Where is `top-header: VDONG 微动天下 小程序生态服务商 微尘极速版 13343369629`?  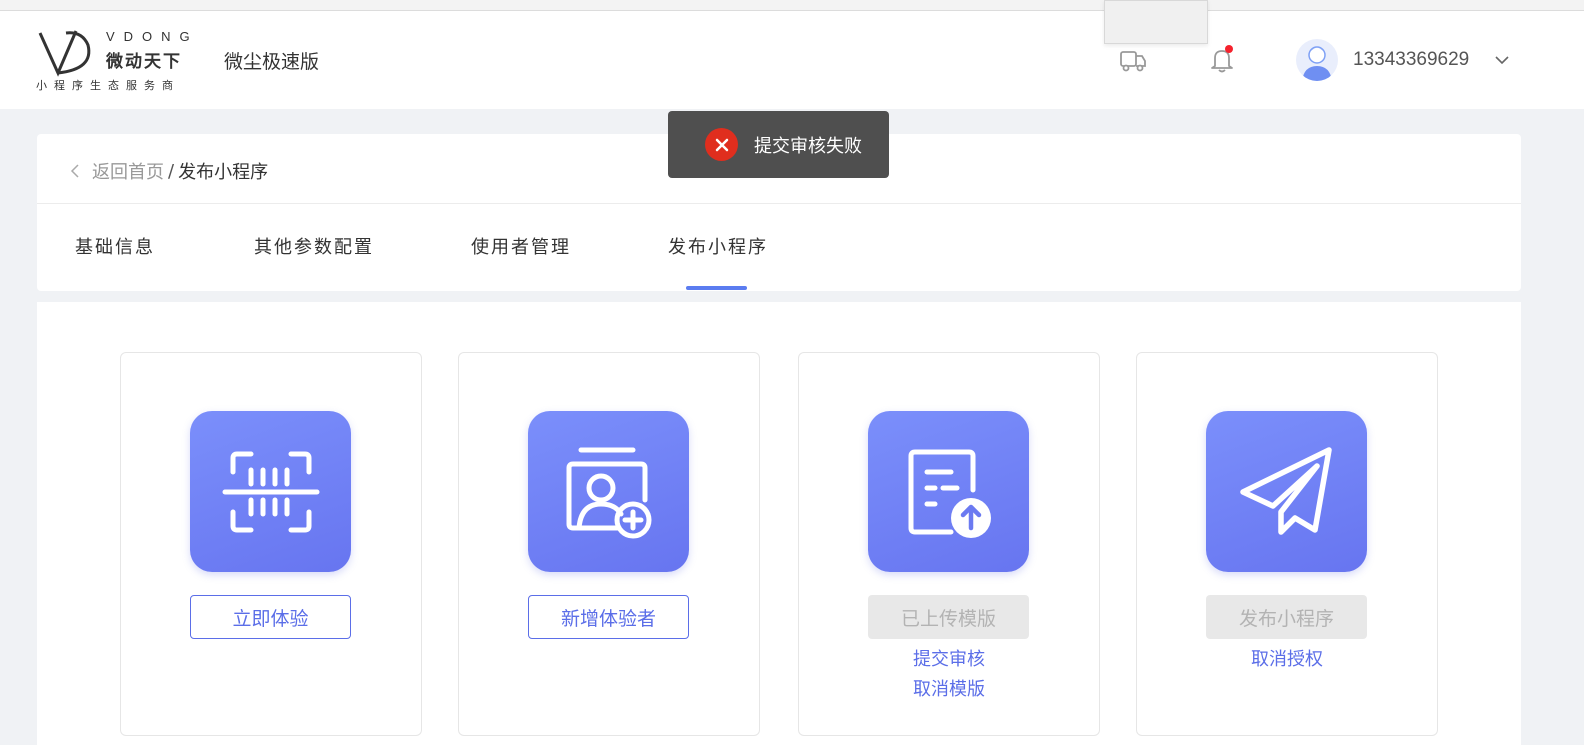 top-header: VDONG 微动天下 小程序生态服务商 微尘极速版 13343369629 is located at coordinates (792, 60).